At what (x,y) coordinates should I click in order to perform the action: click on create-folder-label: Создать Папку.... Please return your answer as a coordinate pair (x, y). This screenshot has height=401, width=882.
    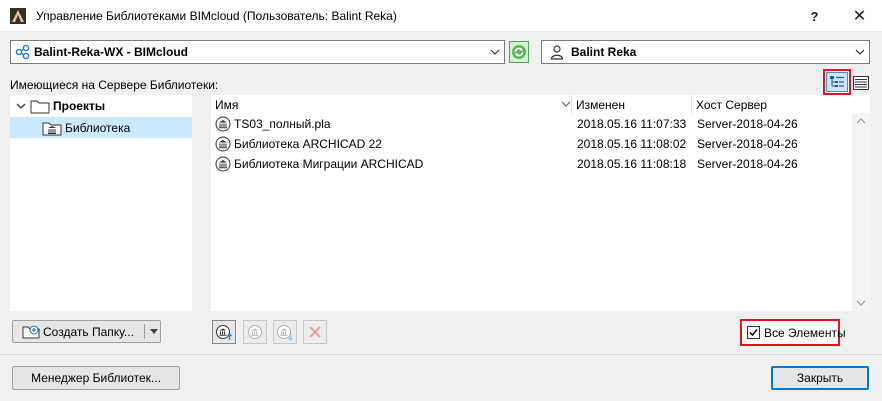
    Looking at the image, I should click on (88, 332).